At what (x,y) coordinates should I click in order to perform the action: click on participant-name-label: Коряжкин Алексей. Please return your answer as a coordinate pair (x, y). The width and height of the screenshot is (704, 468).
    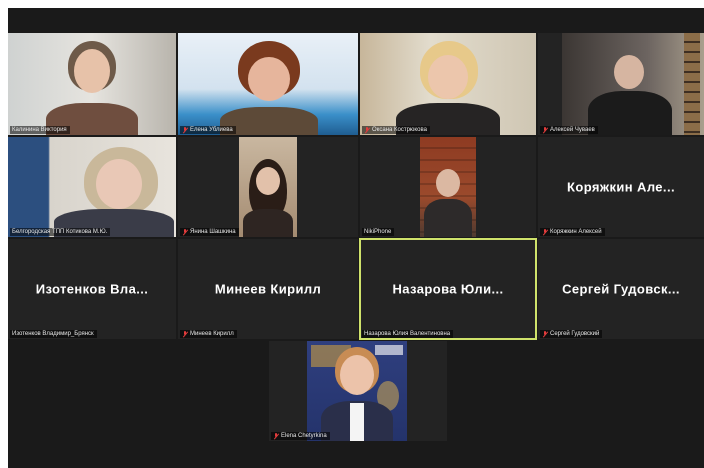
    Looking at the image, I should click on (572, 232).